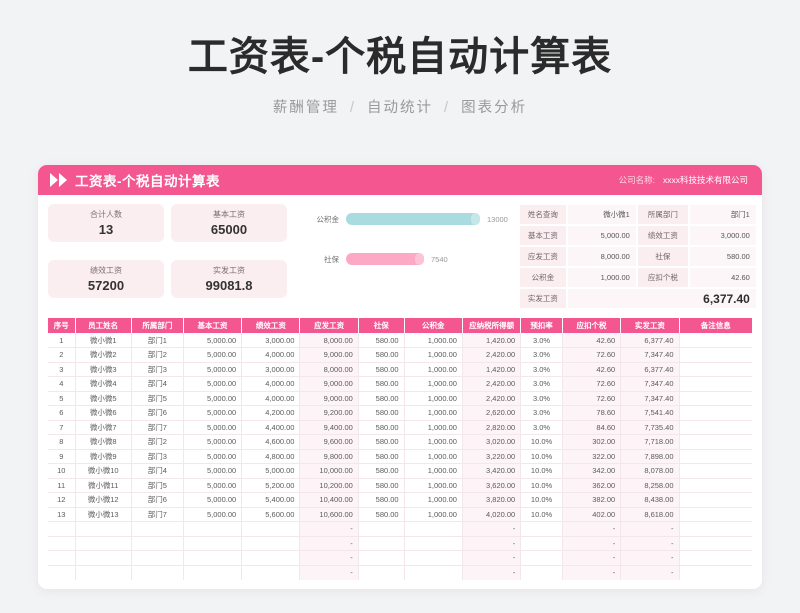 Image resolution: width=800 pixels, height=613 pixels. Describe the element at coordinates (492, 369) in the screenshot. I see `table-cell: 1,420.00` at that location.